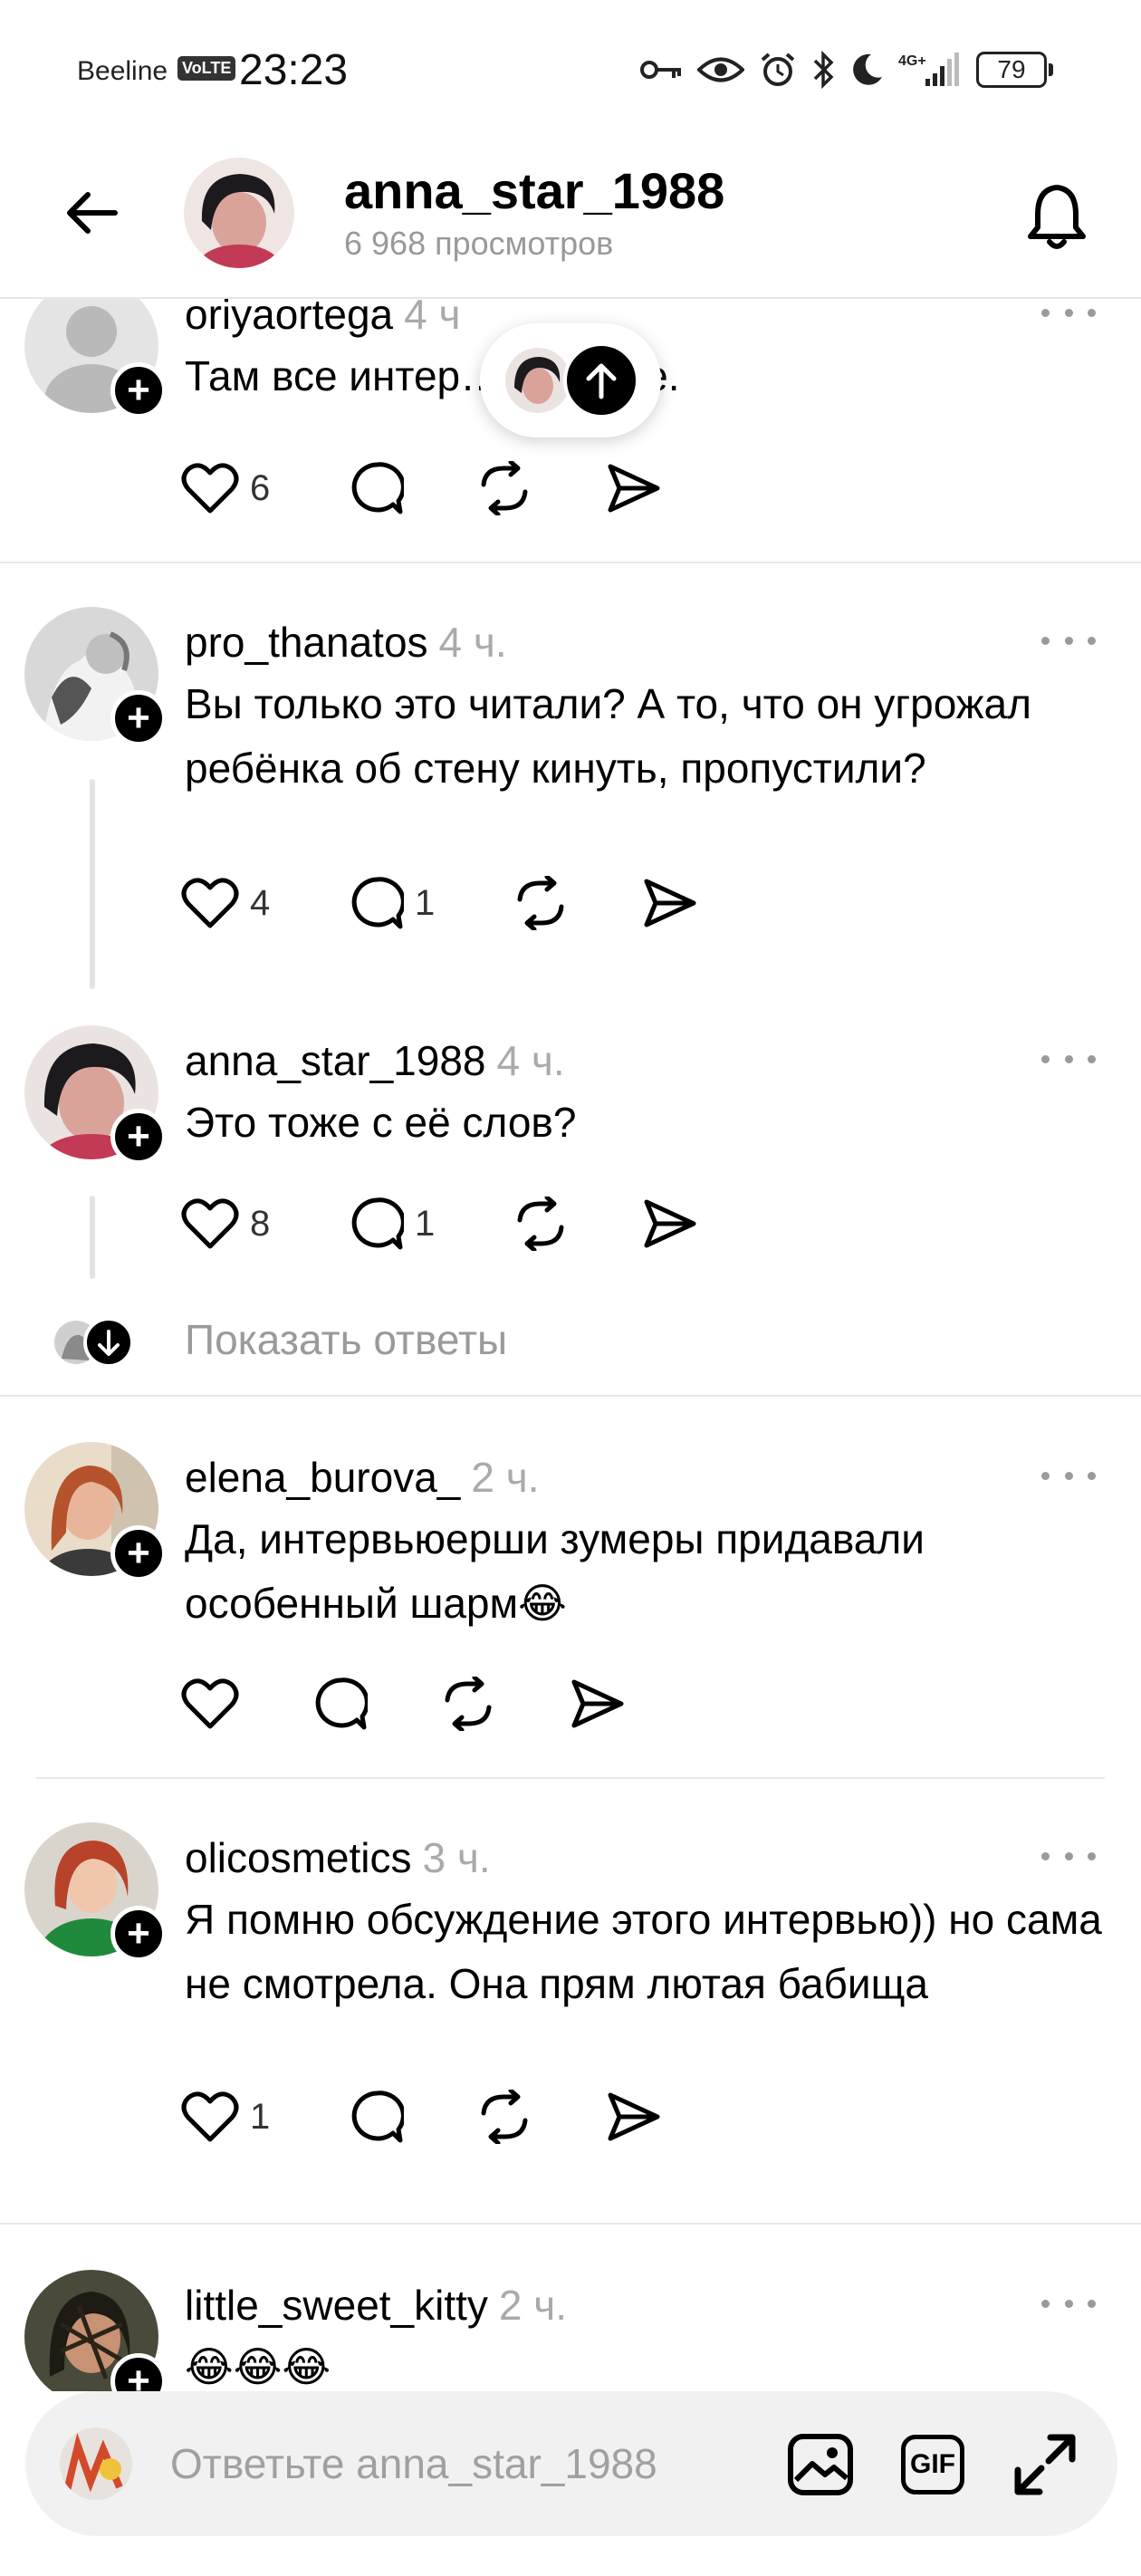 The height and width of the screenshot is (2576, 1141). I want to click on like-button: 6, so click(226, 488).